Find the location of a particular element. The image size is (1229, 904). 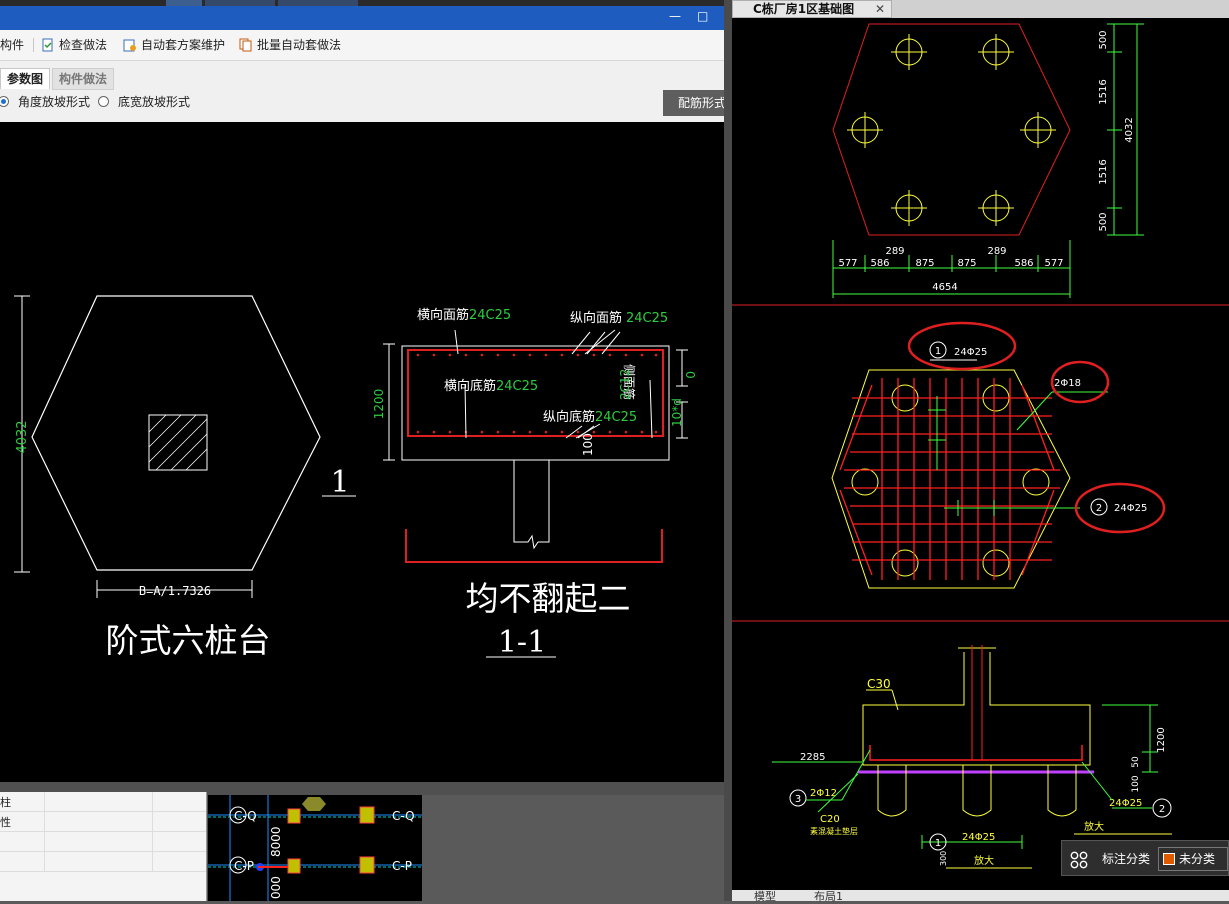

check-method-button: 检查做法 is located at coordinates (74, 45).